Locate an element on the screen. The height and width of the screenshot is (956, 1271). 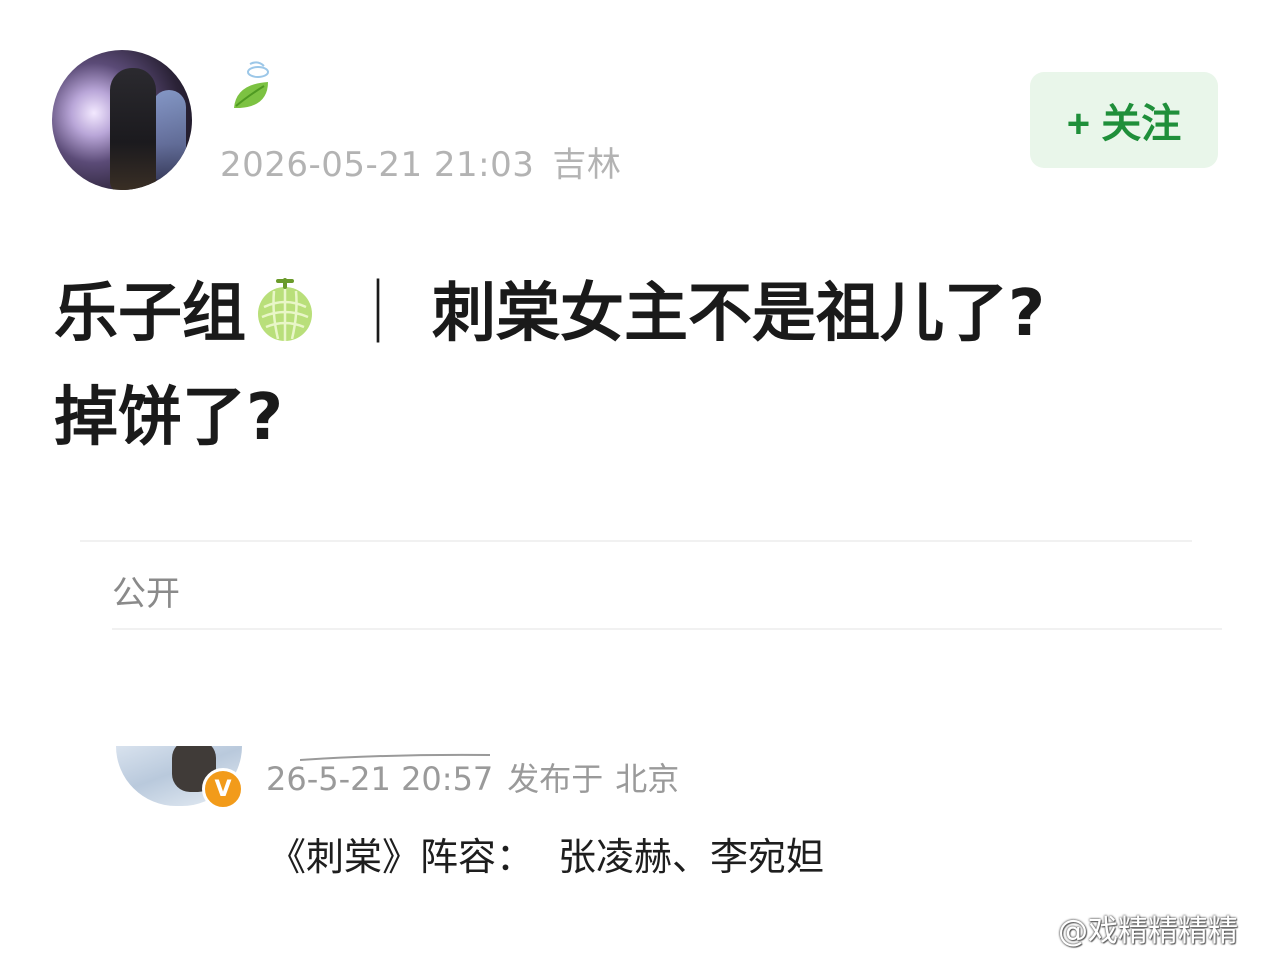
watermark: @戏精精精精 is located at coordinates (1125, 928).